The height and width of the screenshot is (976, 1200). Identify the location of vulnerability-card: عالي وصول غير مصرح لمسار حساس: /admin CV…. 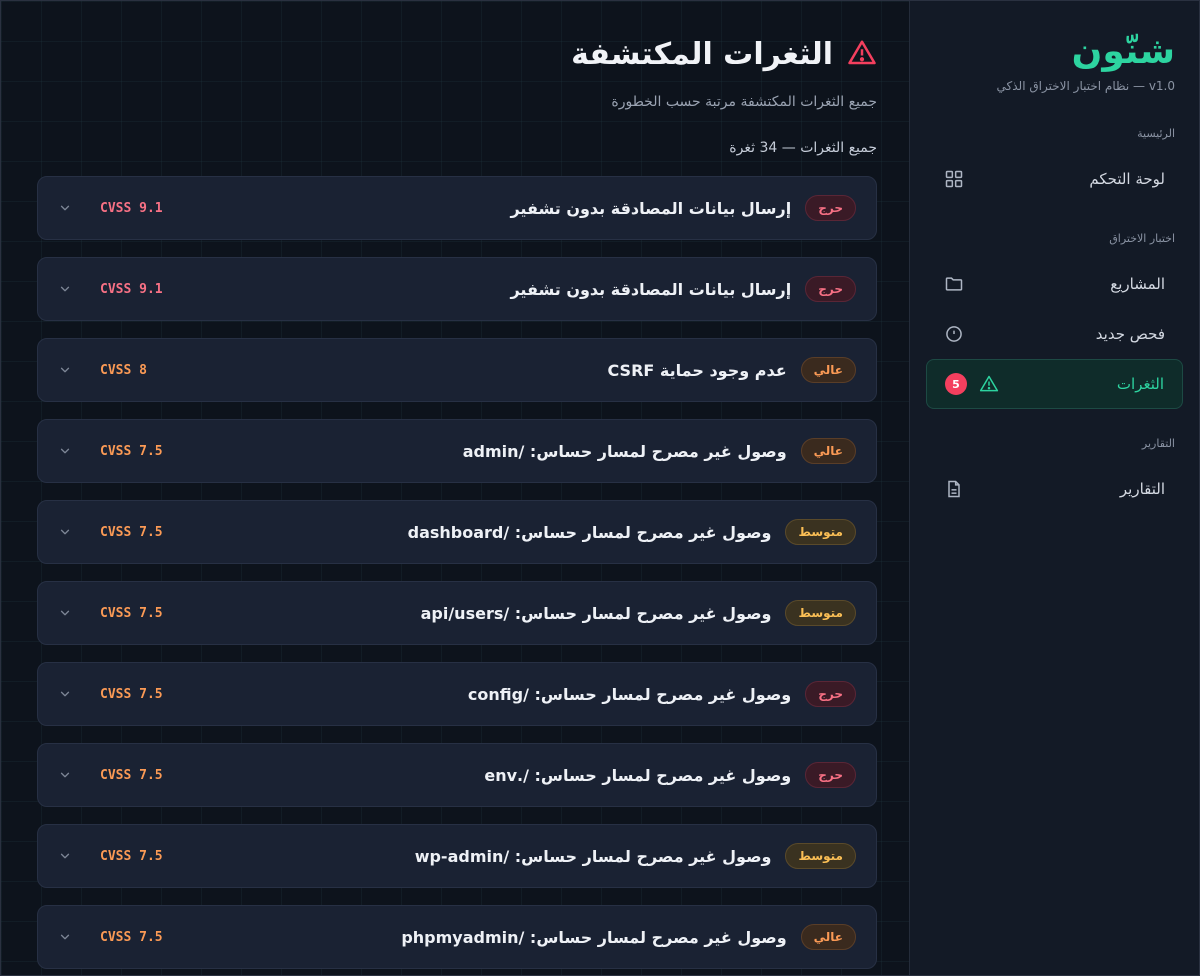
(457, 451).